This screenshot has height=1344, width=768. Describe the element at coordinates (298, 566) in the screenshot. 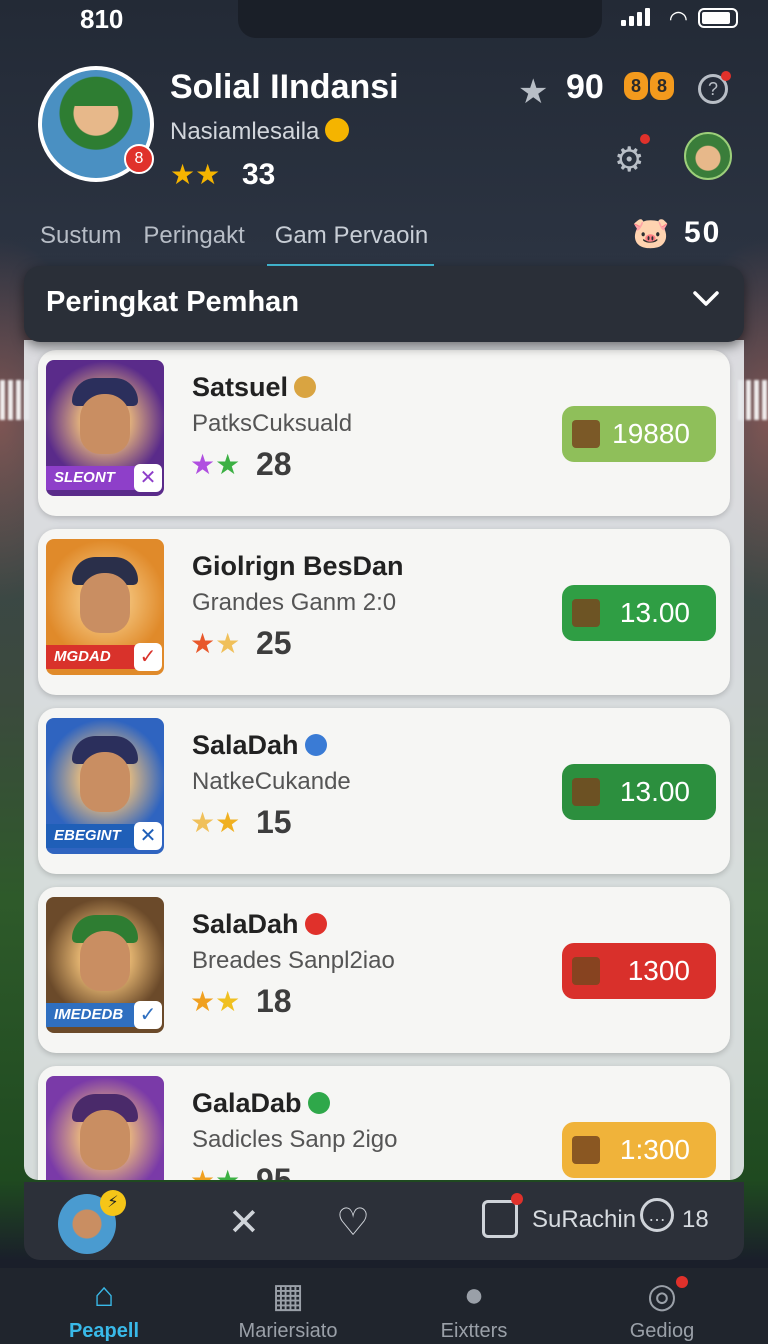

I see `player-name-line: Giolrign BesDan` at that location.